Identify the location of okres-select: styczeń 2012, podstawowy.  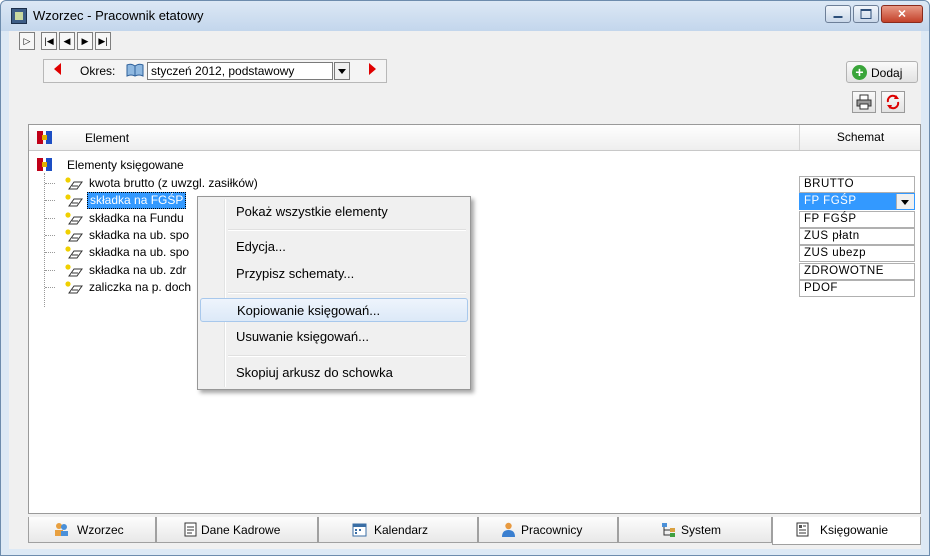
(240, 71).